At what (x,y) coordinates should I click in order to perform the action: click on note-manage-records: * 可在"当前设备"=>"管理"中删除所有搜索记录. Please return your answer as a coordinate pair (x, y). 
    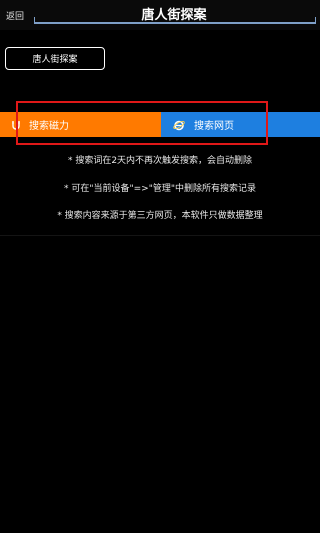
    Looking at the image, I should click on (159, 189).